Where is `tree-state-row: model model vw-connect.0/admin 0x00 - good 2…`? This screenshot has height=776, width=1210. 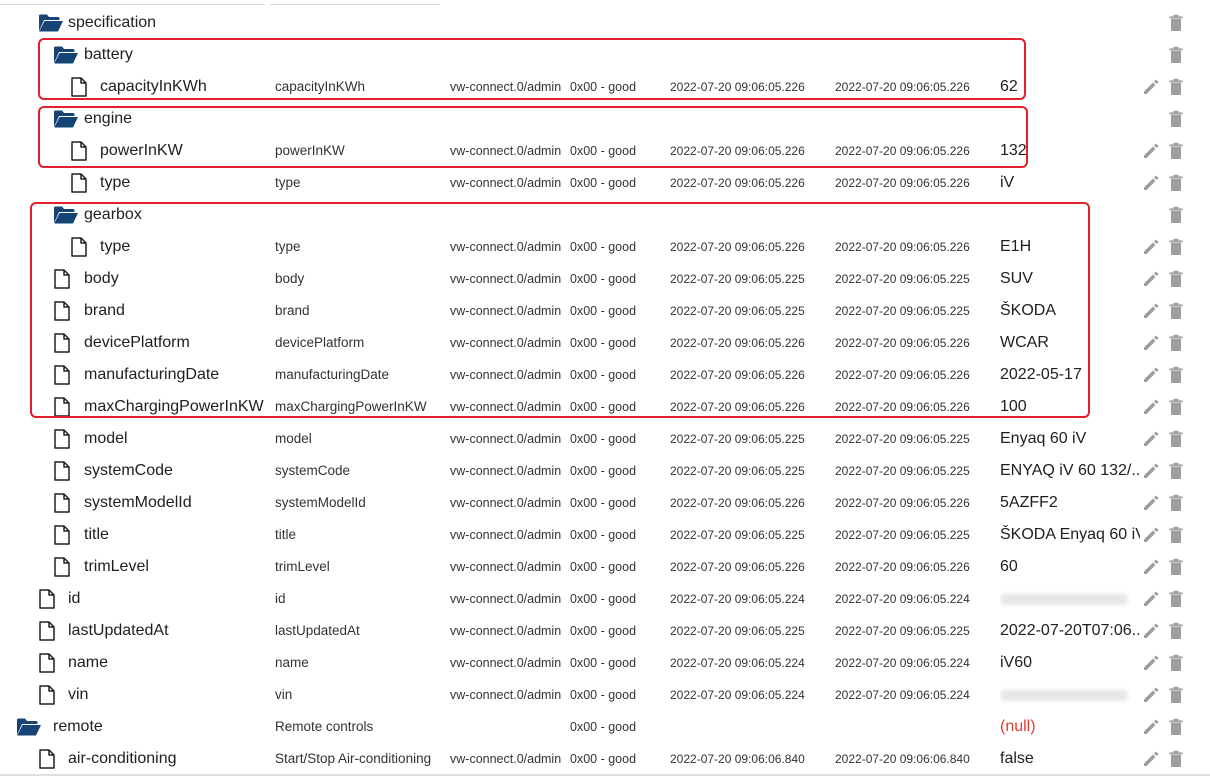 tree-state-row: model model vw-connect.0/admin 0x00 - good 2… is located at coordinates (605, 439).